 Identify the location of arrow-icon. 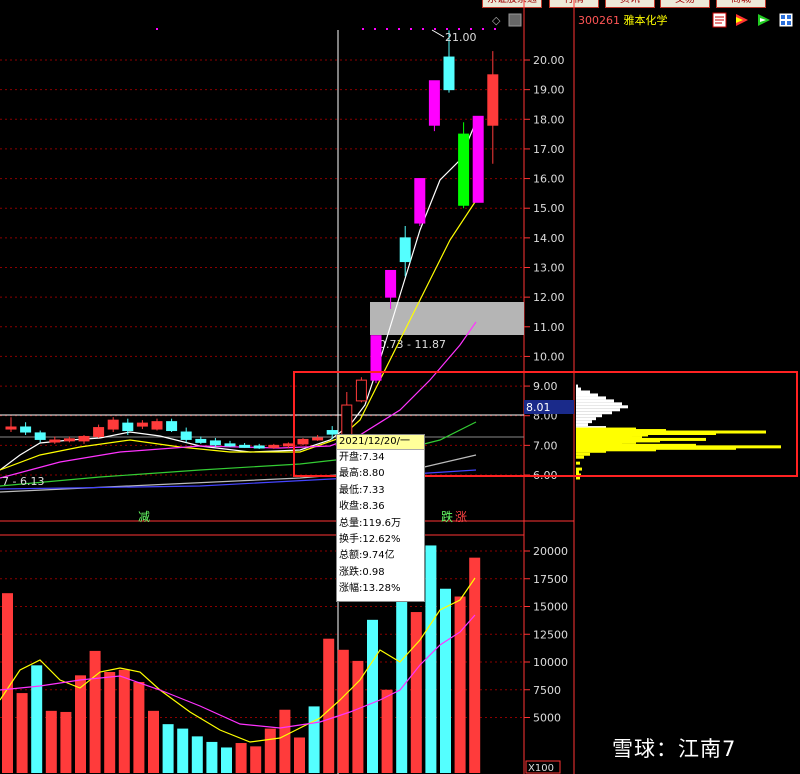
(764, 20).